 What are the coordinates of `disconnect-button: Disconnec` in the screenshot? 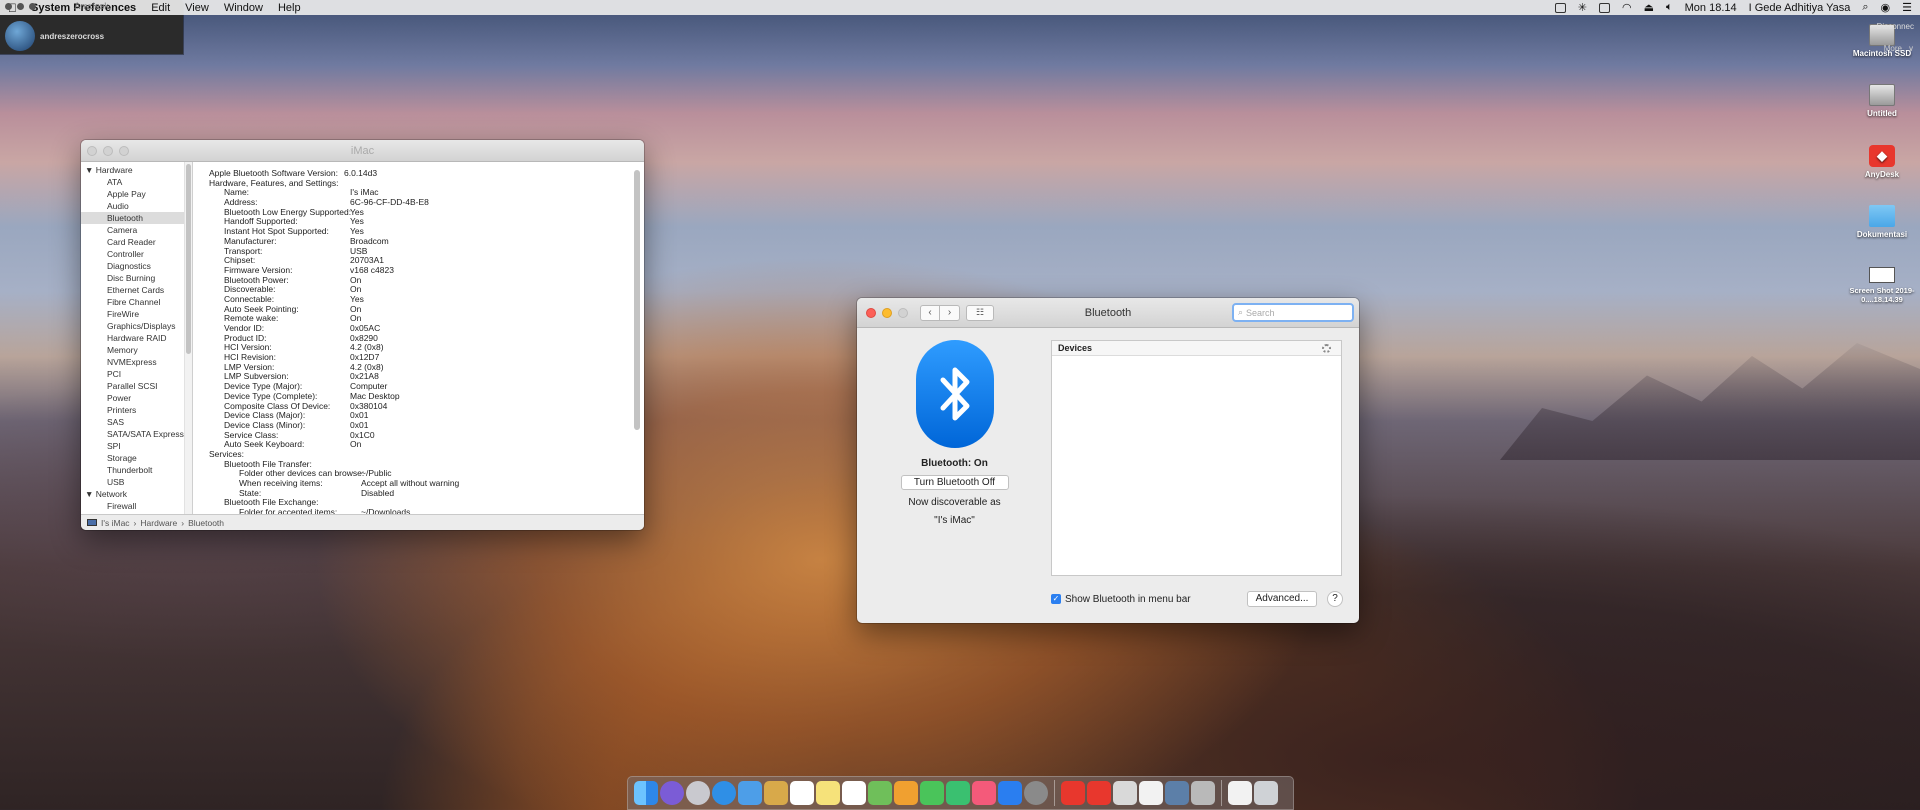 It's located at (1895, 26).